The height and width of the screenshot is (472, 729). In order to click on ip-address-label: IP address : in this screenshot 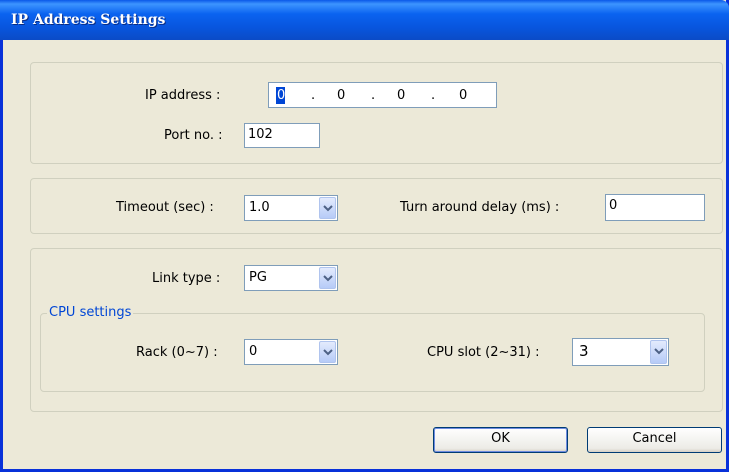, I will do `click(183, 95)`.